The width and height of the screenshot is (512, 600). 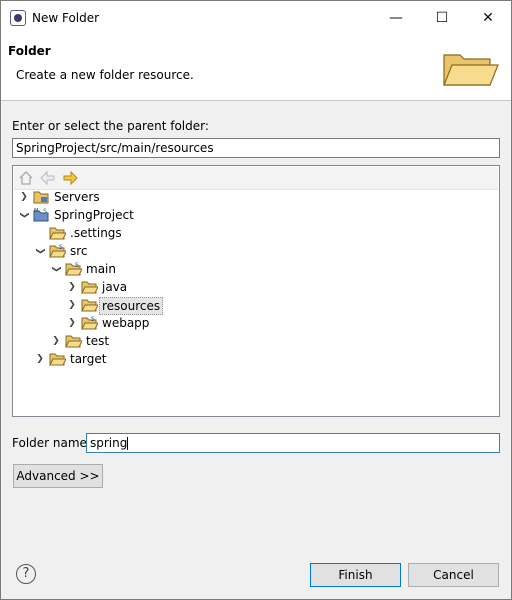 What do you see at coordinates (51, 443) in the screenshot?
I see `folder-name-label: Folder name:` at bounding box center [51, 443].